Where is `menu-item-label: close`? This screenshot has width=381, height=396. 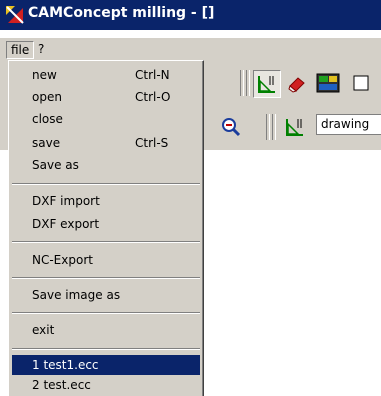 menu-item-label: close is located at coordinates (47, 119).